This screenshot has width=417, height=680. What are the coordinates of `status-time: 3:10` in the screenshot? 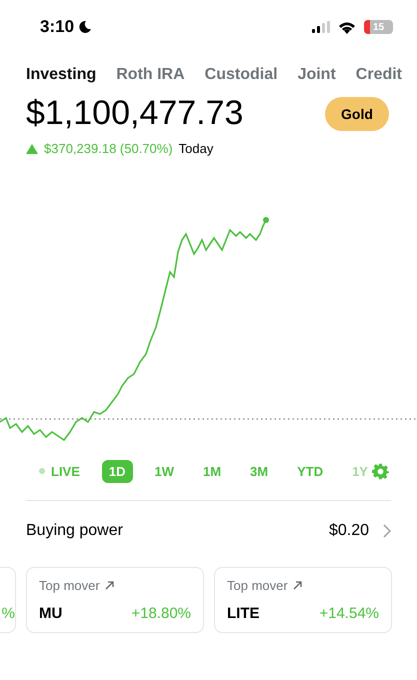 It's located at (57, 27).